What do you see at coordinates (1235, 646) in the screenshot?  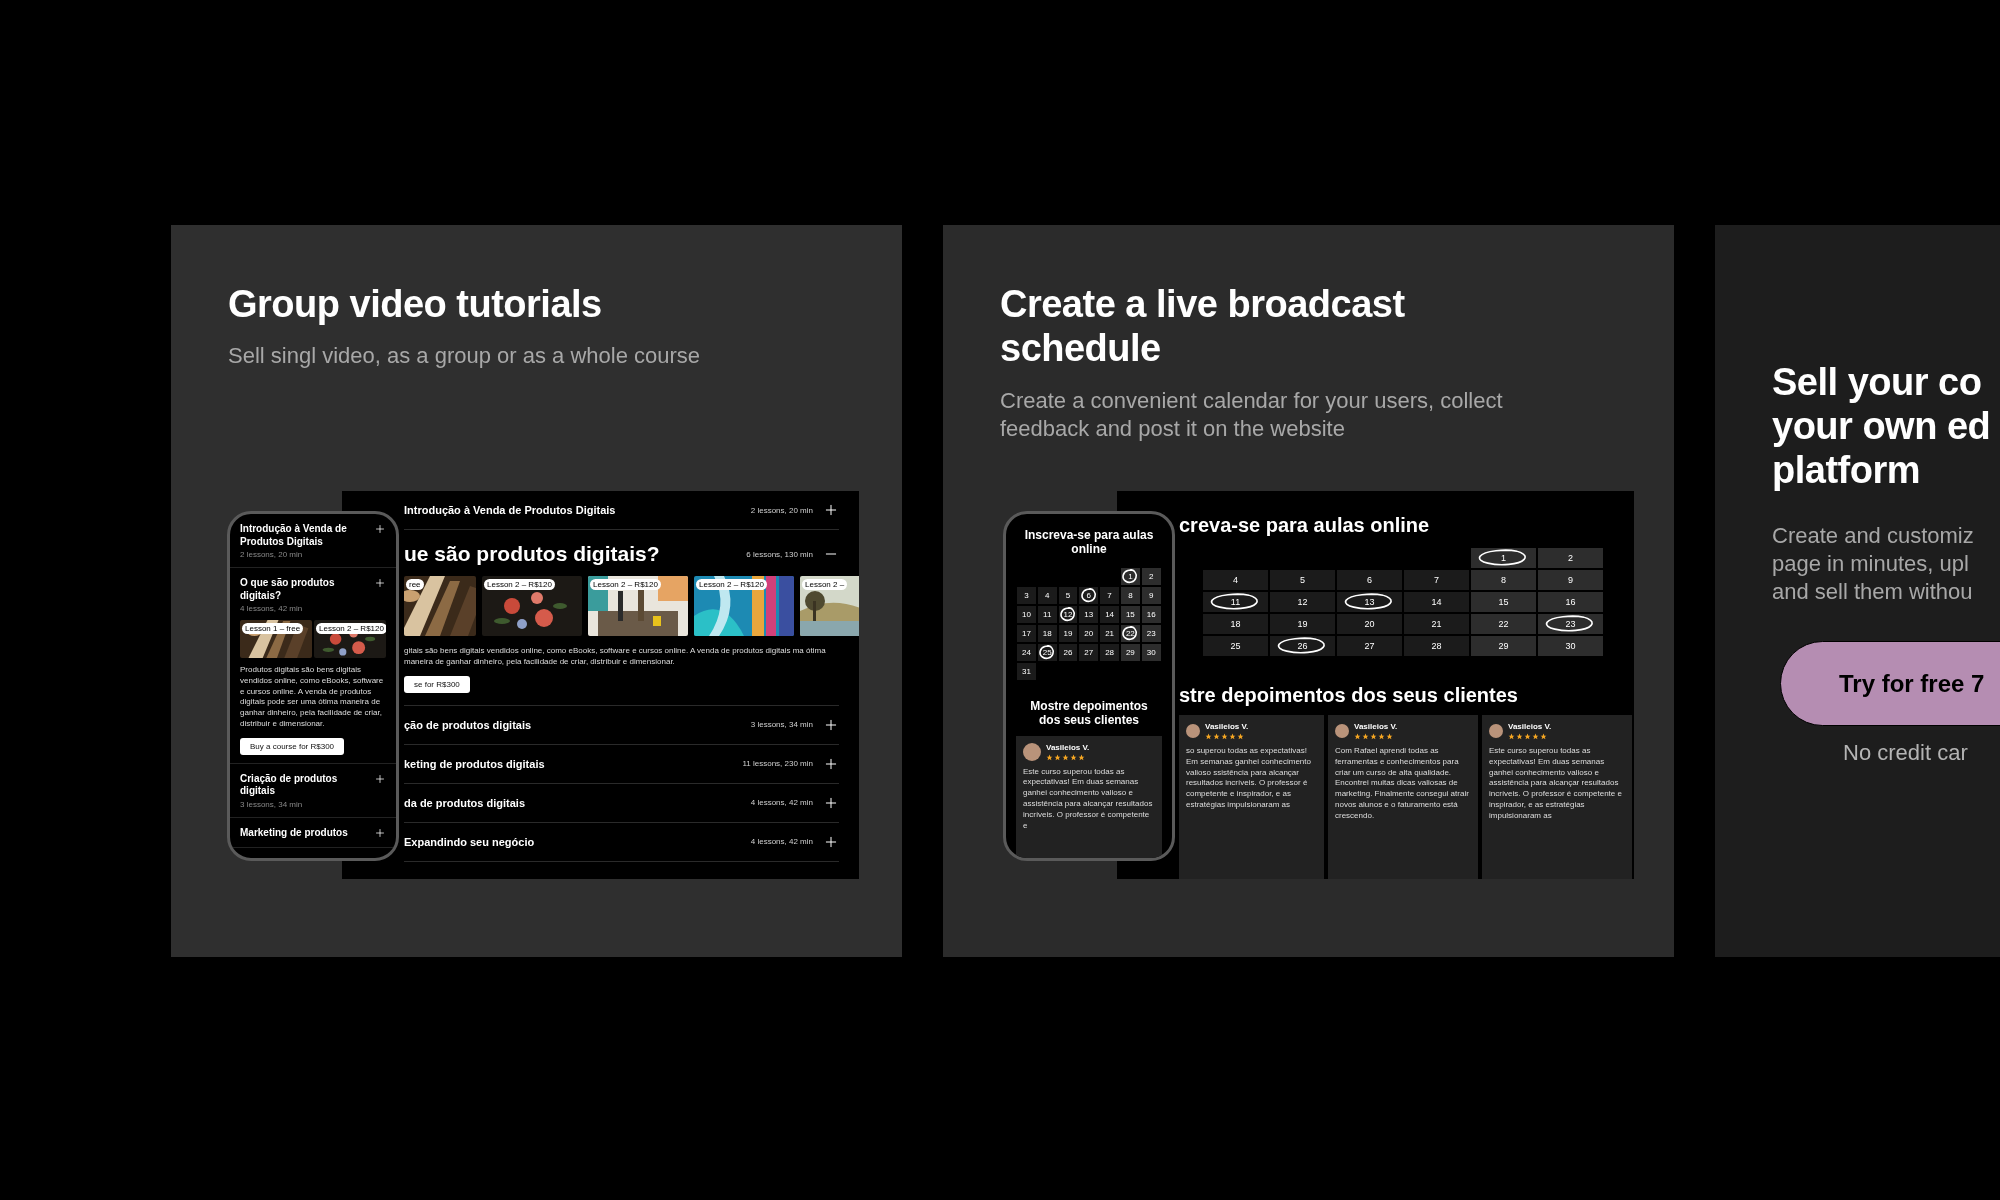 I see `calendar-cell: 25` at bounding box center [1235, 646].